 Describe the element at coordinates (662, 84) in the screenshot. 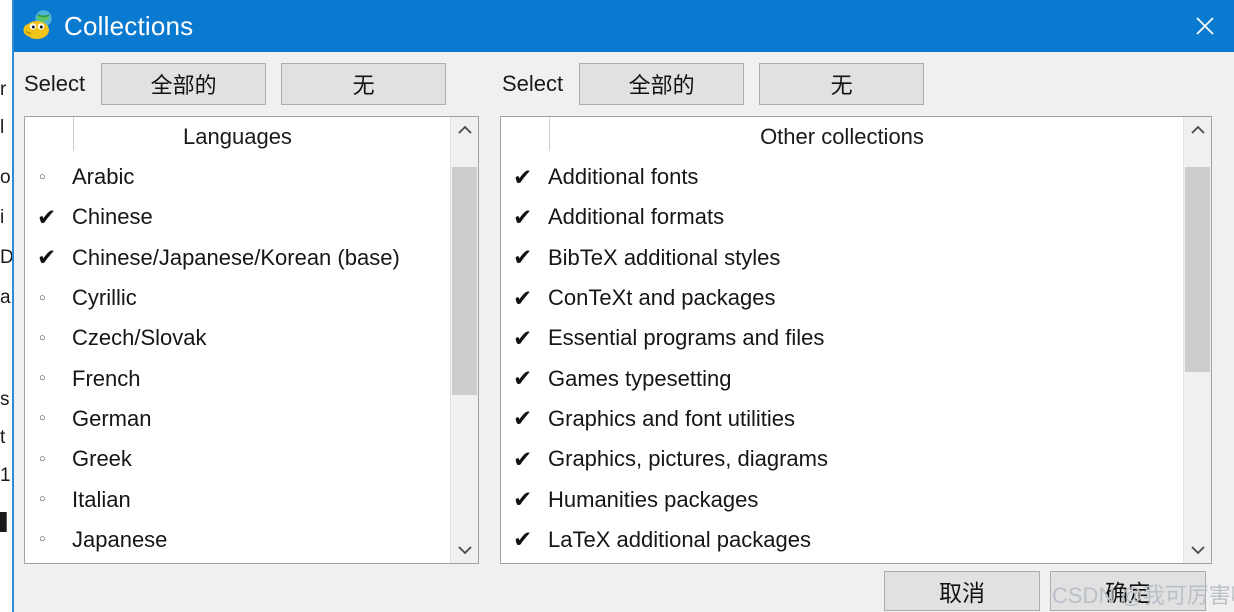

I see `right-select-all-button: 全部的` at that location.